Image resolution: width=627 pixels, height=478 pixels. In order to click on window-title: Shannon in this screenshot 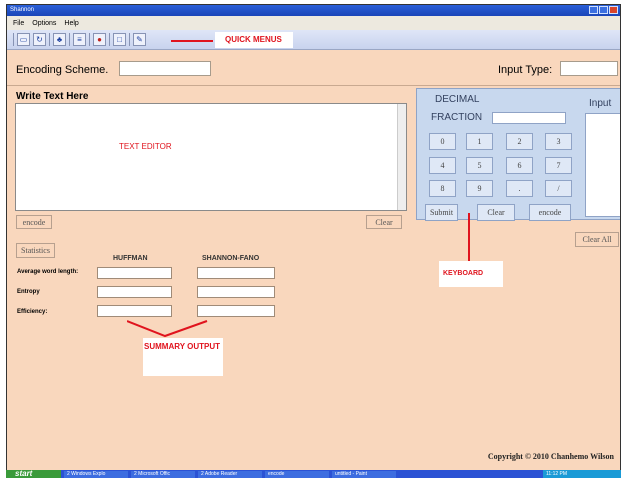, I will do `click(22, 10)`.